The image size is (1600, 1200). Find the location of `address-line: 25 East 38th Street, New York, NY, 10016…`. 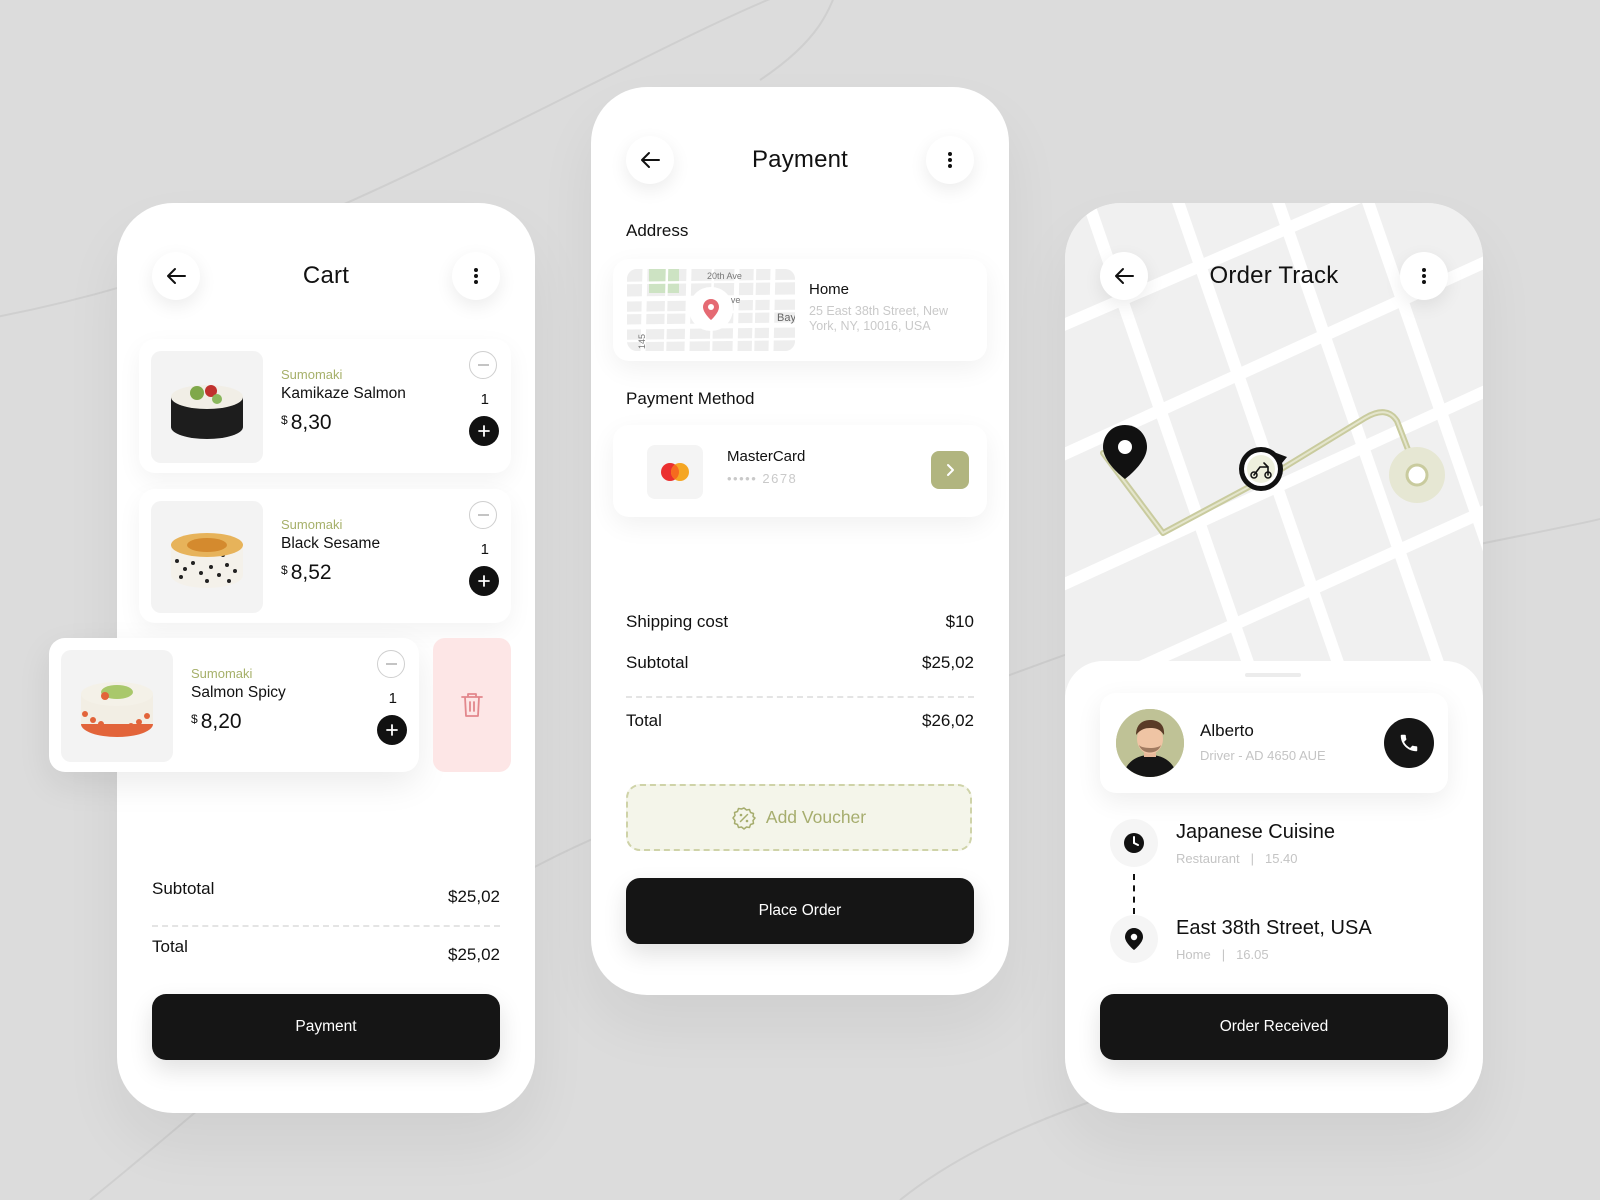

address-line: 25 East 38th Street, New York, NY, 10016… is located at coordinates (878, 318).